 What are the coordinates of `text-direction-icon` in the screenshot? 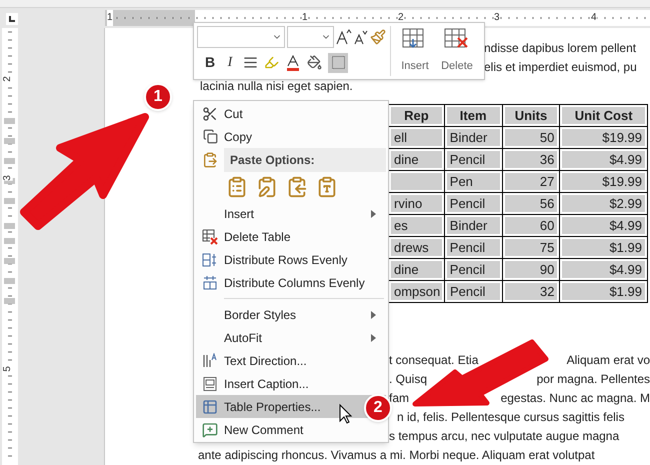 It's located at (210, 360).